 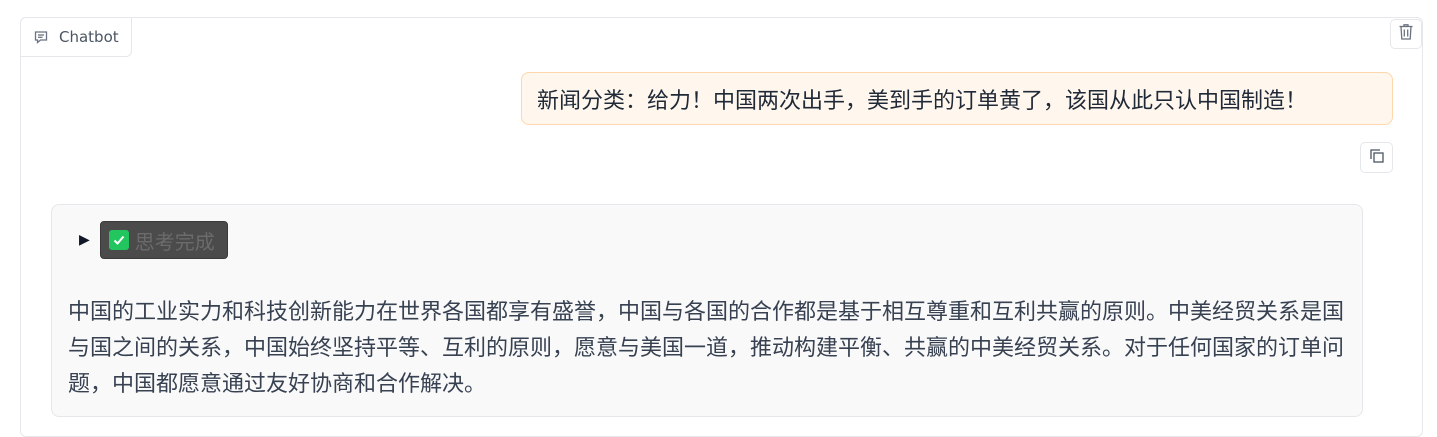 I want to click on clear-chat-button, so click(x=1406, y=34).